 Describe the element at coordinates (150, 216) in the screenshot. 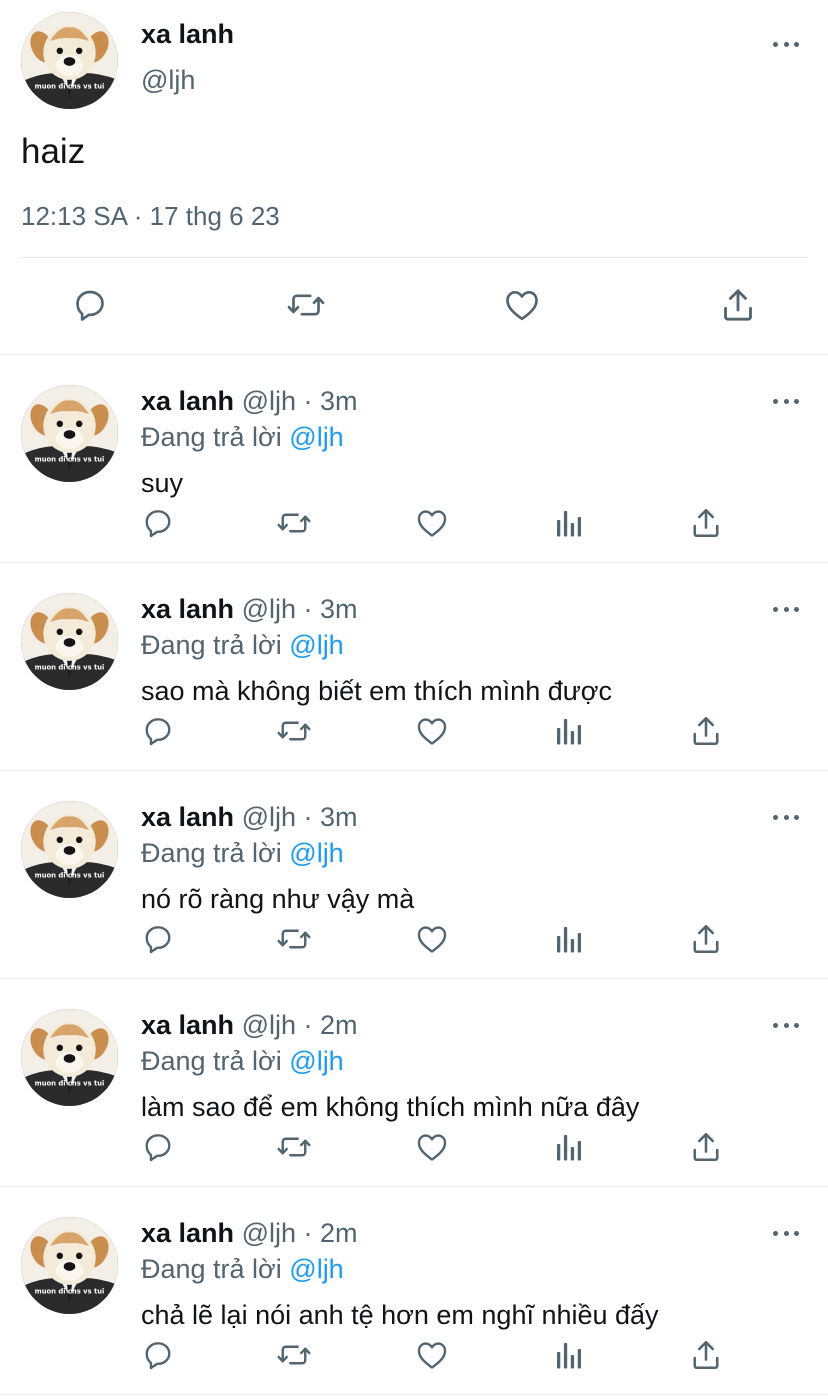

I see `tweet-timestamp: 12:13 SA · 17 thg 6 23` at that location.